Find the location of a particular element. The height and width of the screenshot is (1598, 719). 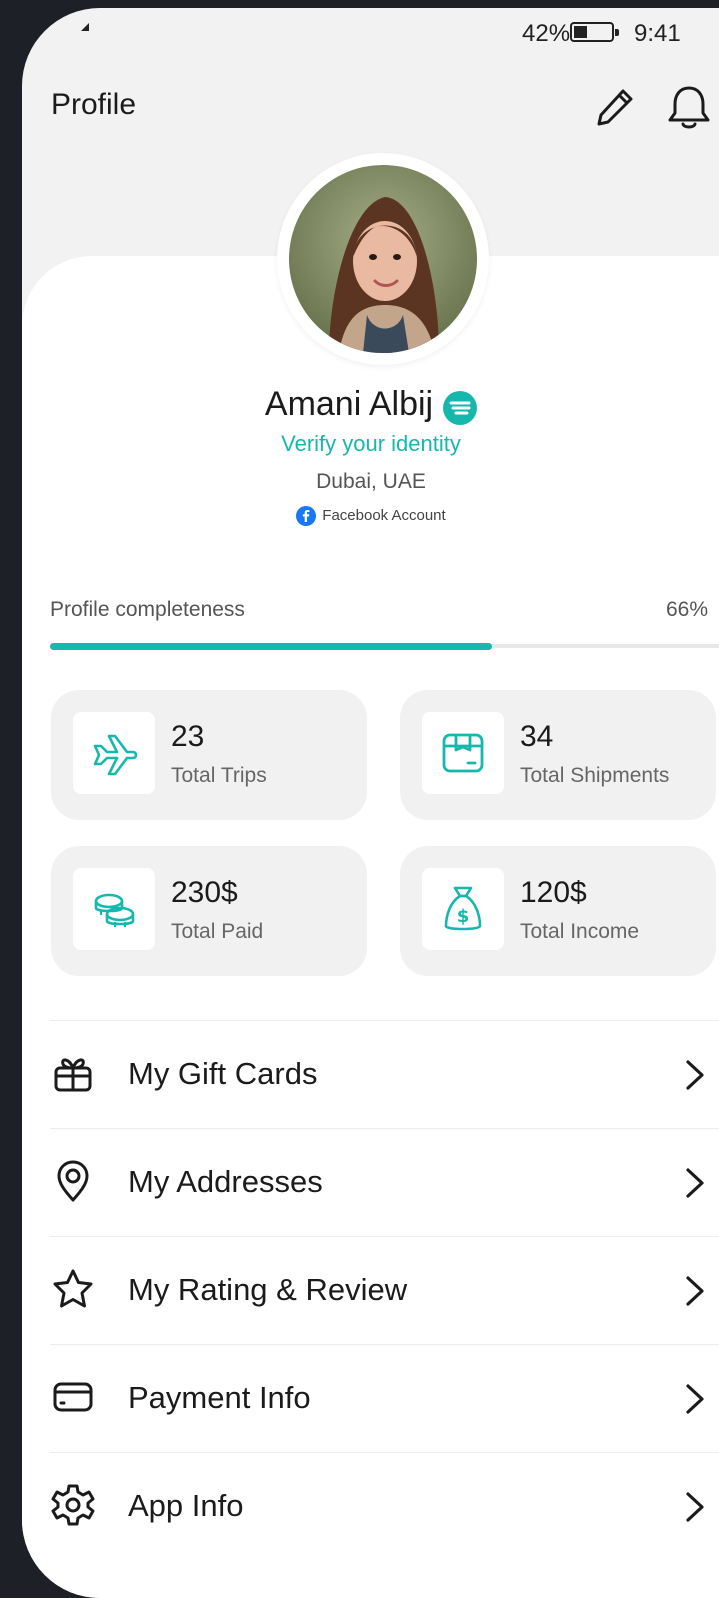

status-time: 9:41 is located at coordinates (657, 33).